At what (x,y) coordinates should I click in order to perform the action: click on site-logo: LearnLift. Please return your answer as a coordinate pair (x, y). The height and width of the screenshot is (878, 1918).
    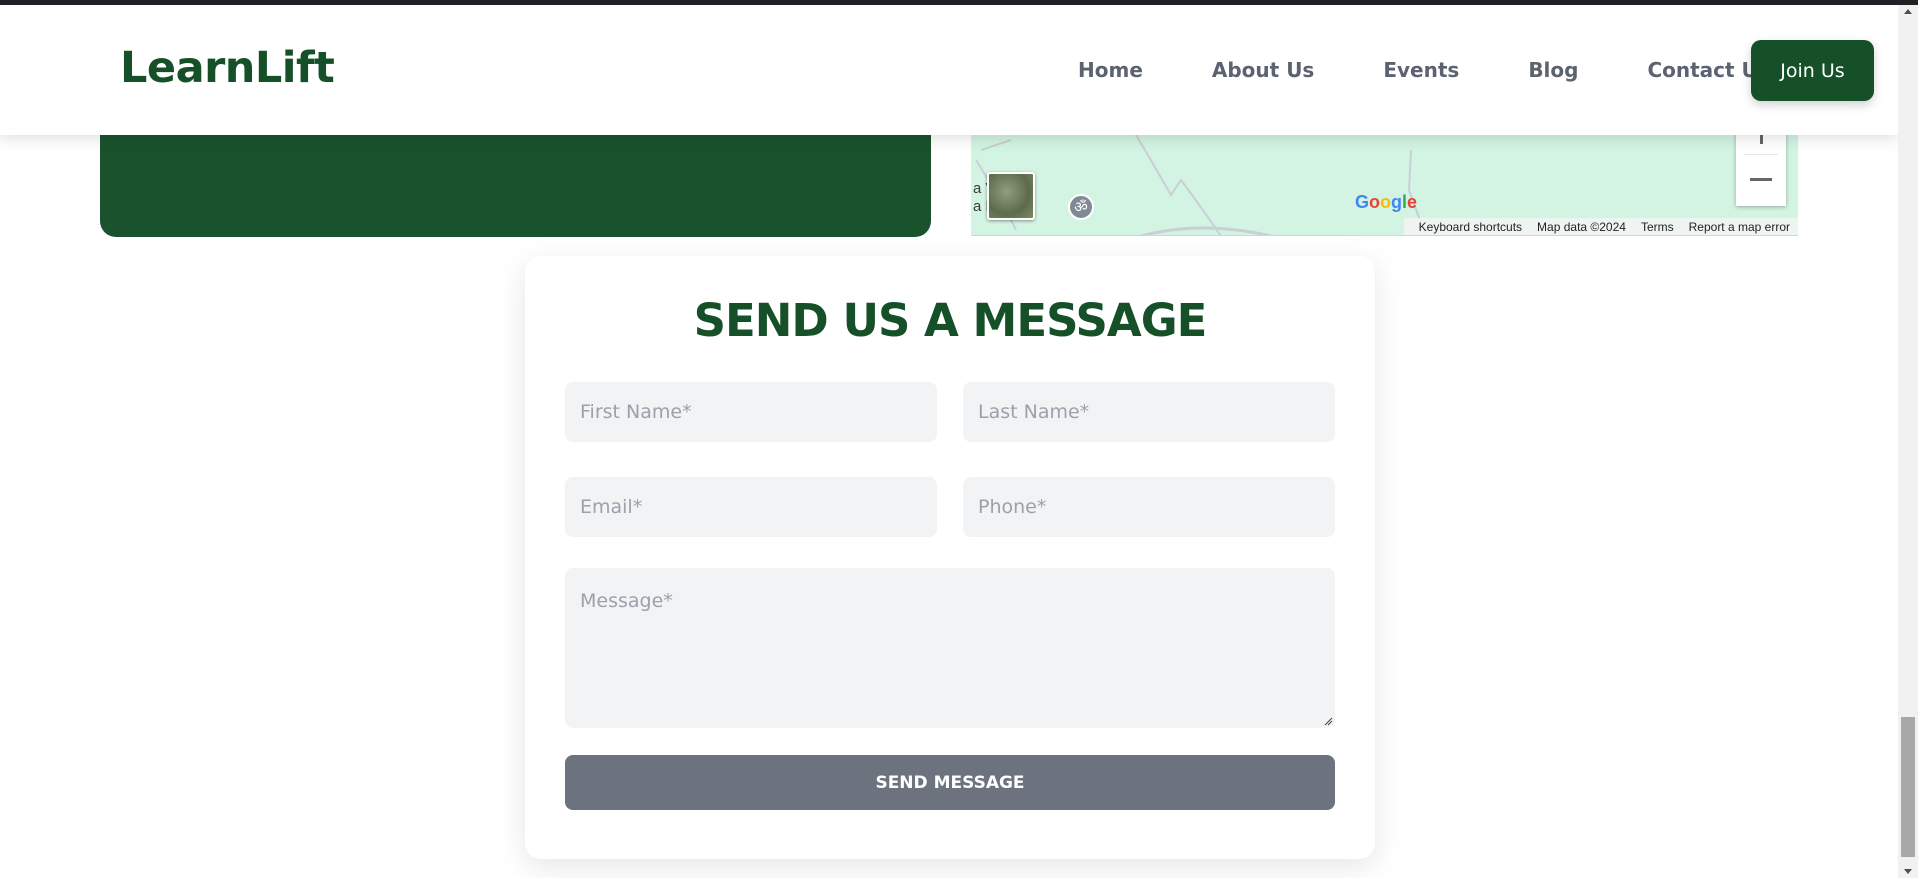
    Looking at the image, I should click on (227, 68).